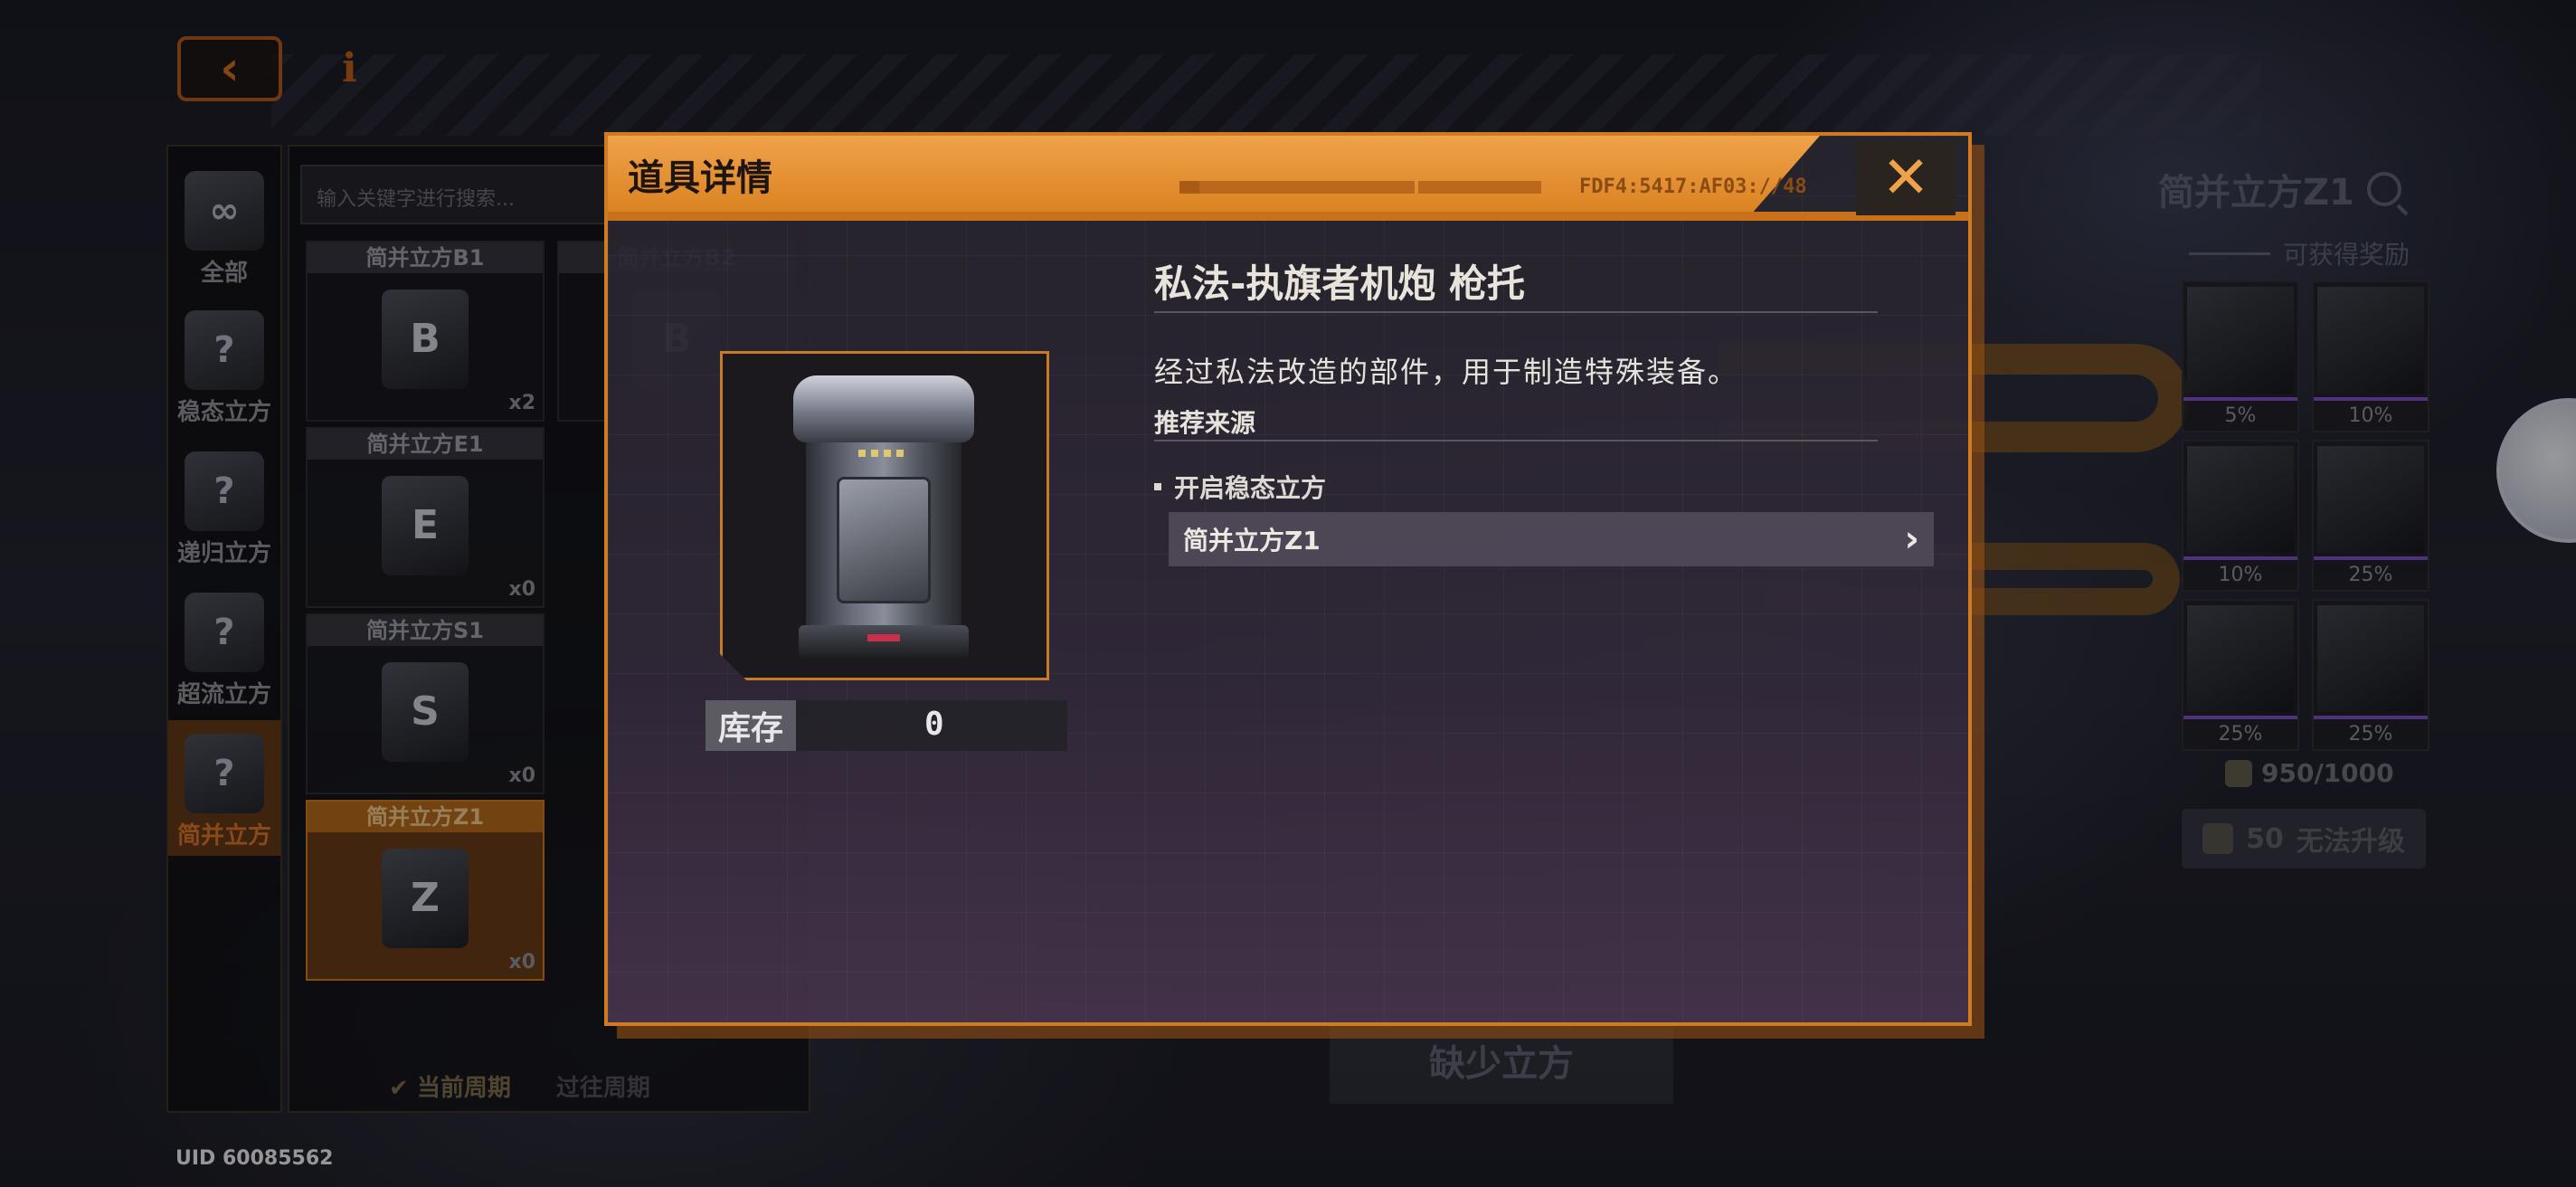 The height and width of the screenshot is (1187, 2576). What do you see at coordinates (883, 637) in the screenshot?
I see `canister-red-light` at bounding box center [883, 637].